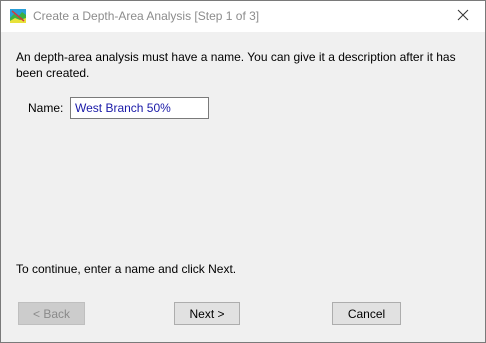 This screenshot has height=343, width=486. What do you see at coordinates (51, 313) in the screenshot?
I see `back-button: < Back` at bounding box center [51, 313].